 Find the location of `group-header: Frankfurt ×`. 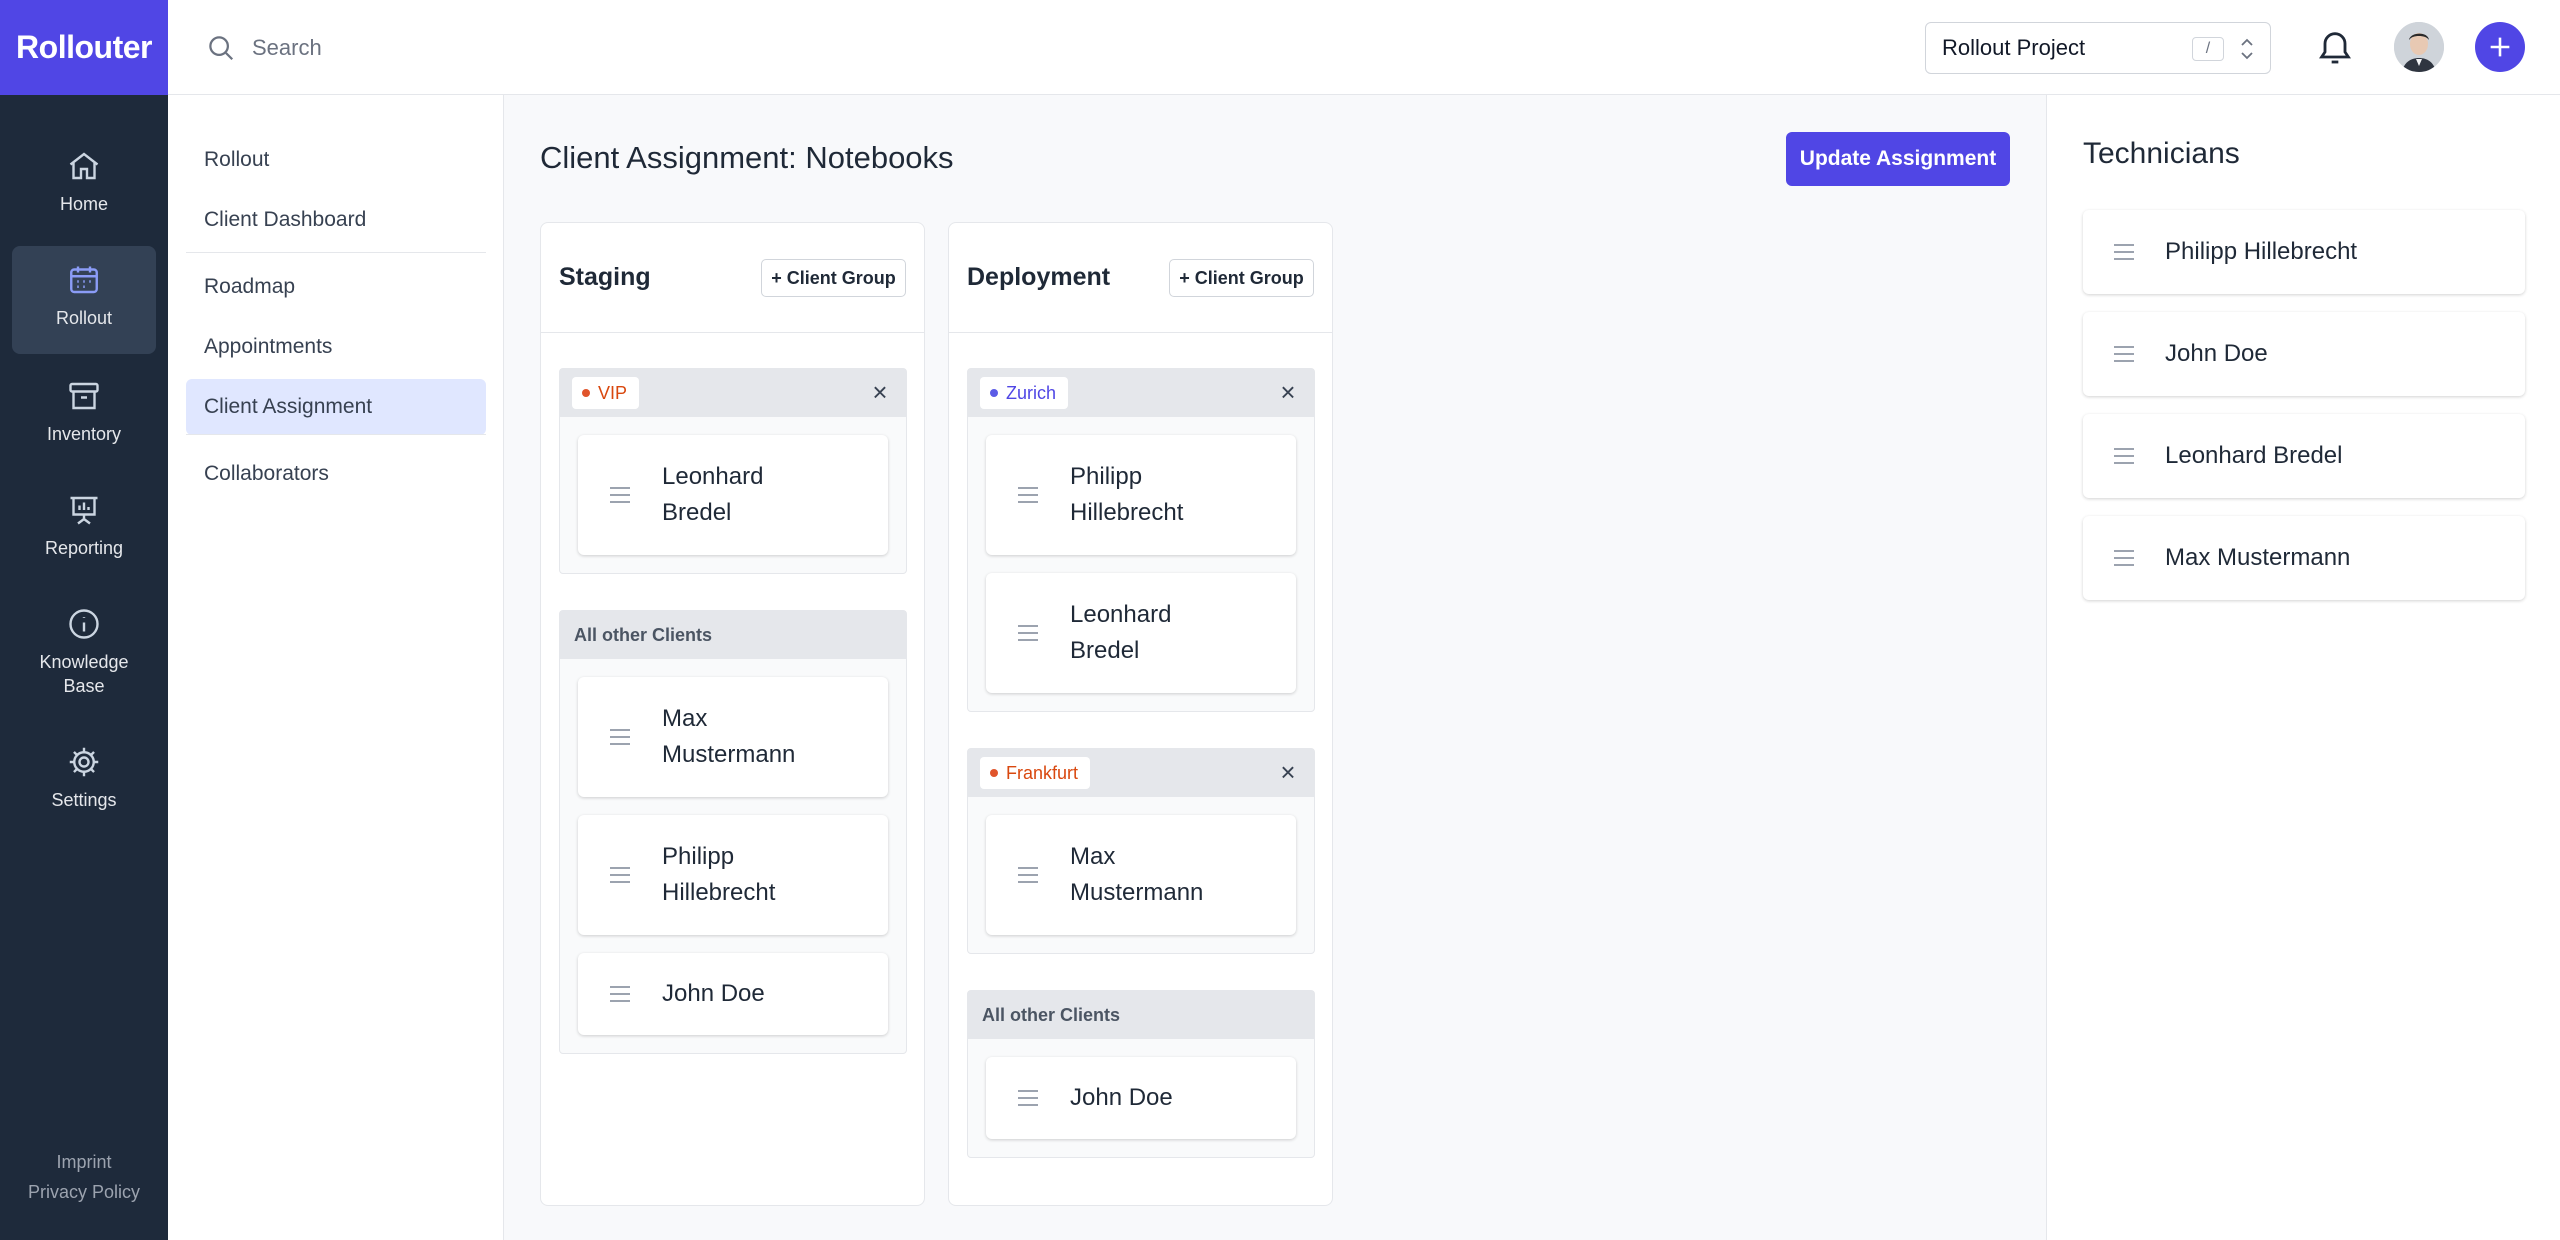

group-header: Frankfurt × is located at coordinates (1141, 773).